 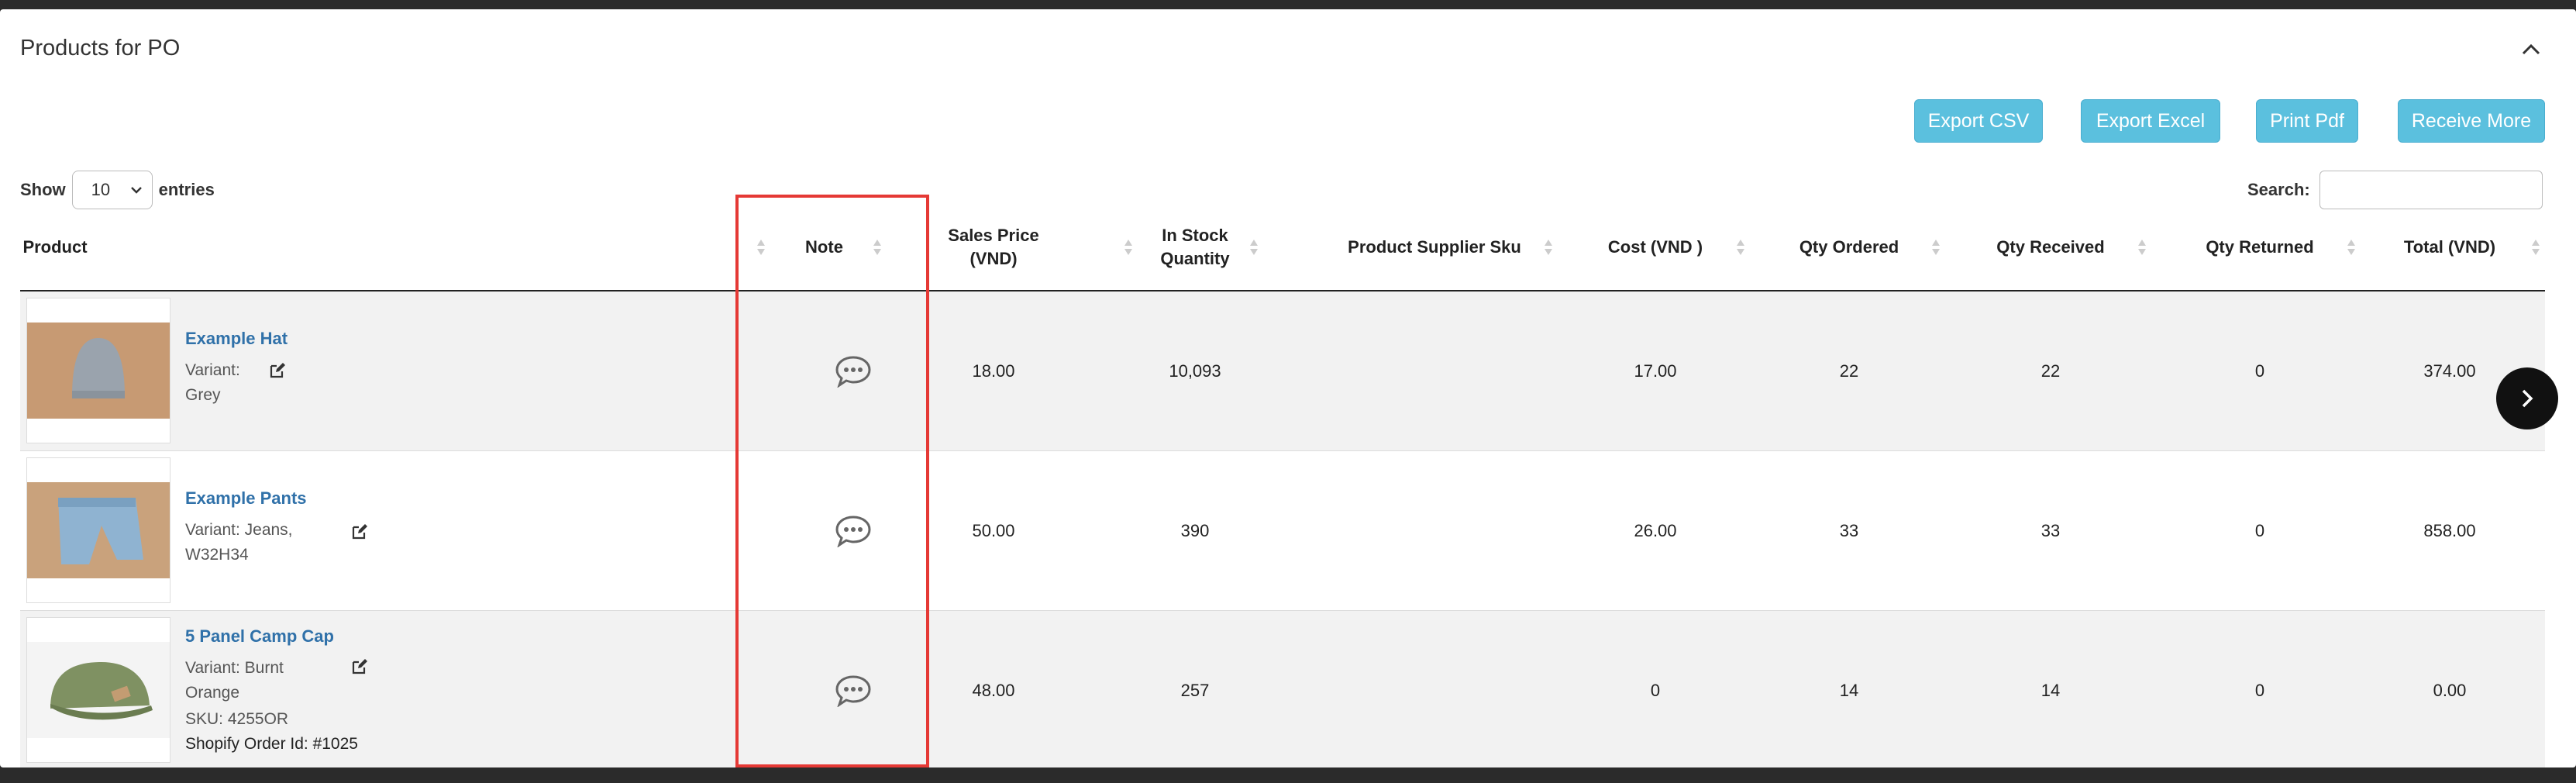 I want to click on total-cell: 374.00, so click(x=2449, y=371).